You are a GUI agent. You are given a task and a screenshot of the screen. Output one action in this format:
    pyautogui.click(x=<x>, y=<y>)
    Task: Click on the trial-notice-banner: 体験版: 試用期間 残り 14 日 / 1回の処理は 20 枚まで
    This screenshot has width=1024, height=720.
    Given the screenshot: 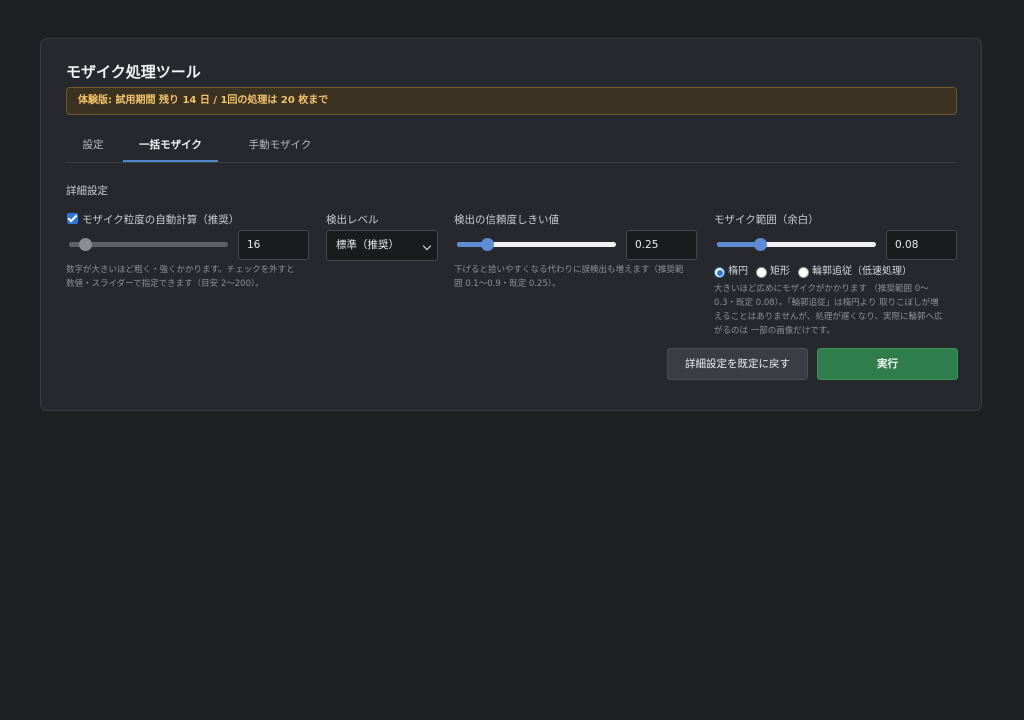 What is the action you would take?
    pyautogui.click(x=511, y=101)
    